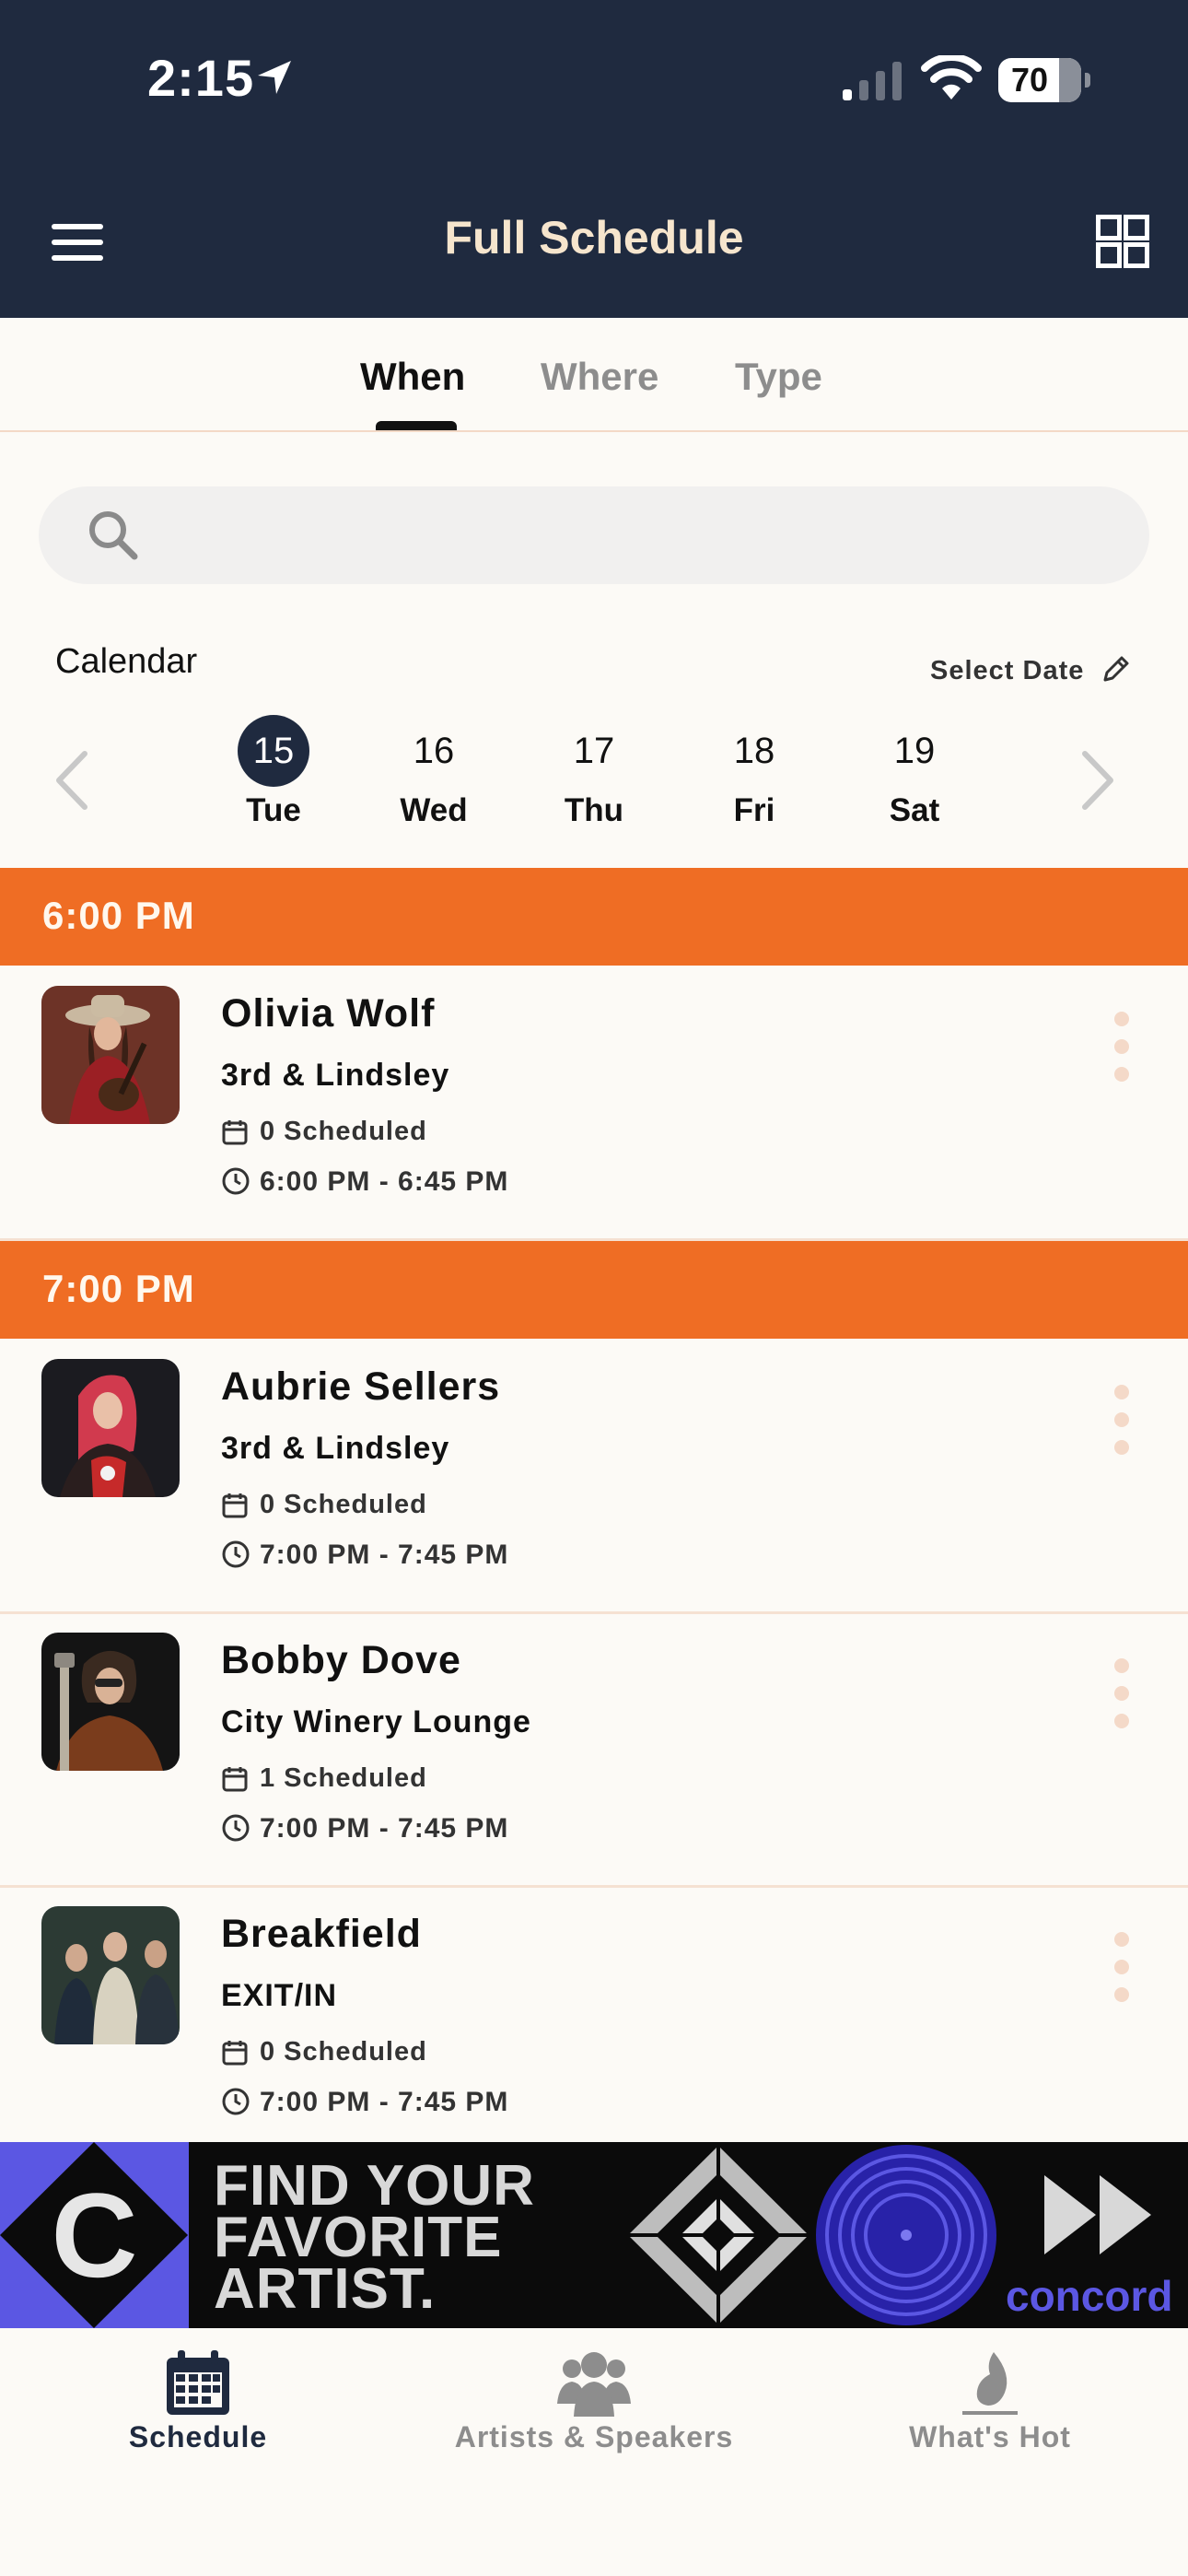 This screenshot has height=2576, width=1188. What do you see at coordinates (434, 772) in the screenshot?
I see `calendar-day: 16 Wed` at bounding box center [434, 772].